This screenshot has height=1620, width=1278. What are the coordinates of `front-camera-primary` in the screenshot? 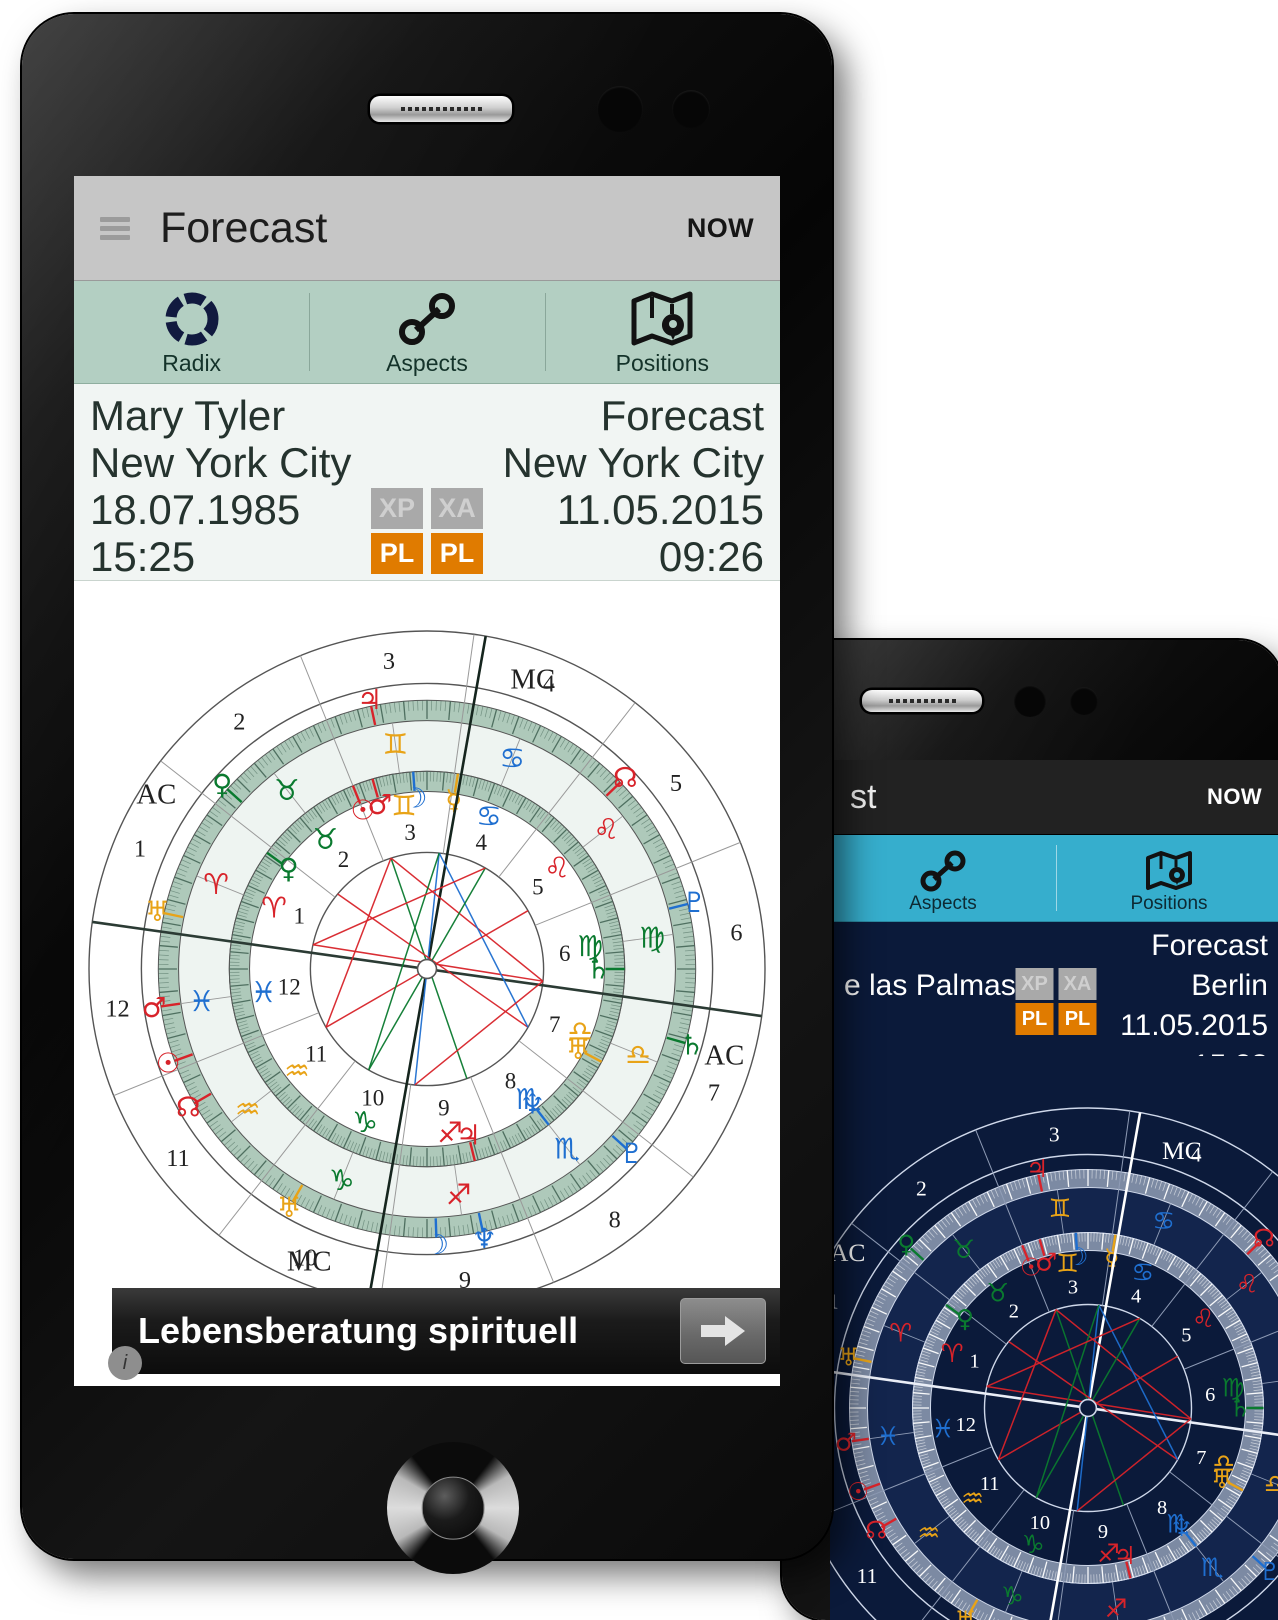 It's located at (620, 109).